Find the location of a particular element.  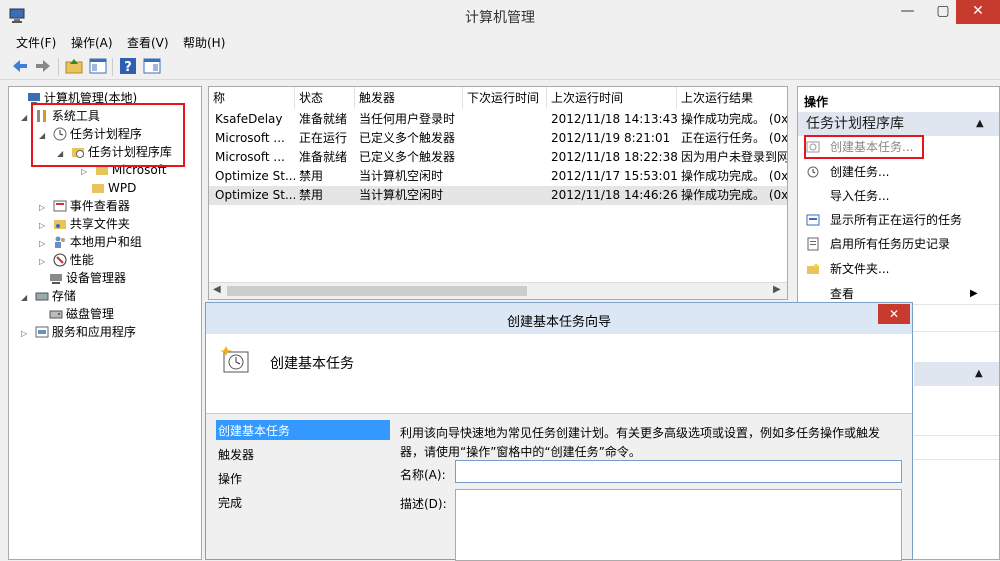

blank-icon is located at coordinates (813, 196).